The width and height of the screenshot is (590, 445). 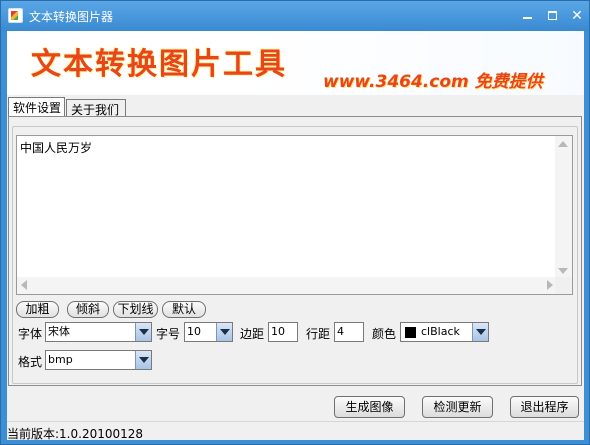 What do you see at coordinates (168, 334) in the screenshot?
I see `size-label: 字号` at bounding box center [168, 334].